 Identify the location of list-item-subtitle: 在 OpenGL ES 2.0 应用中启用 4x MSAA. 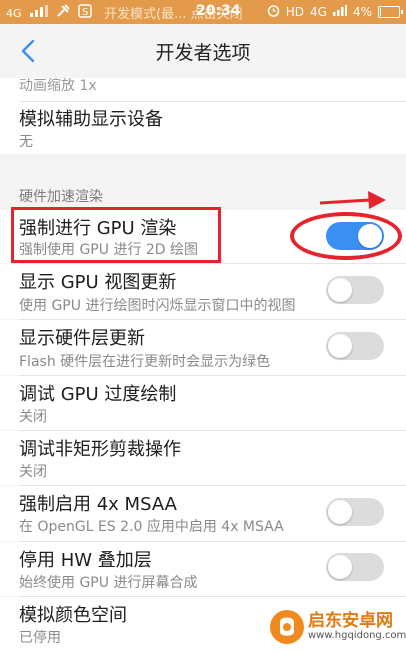
(151, 527).